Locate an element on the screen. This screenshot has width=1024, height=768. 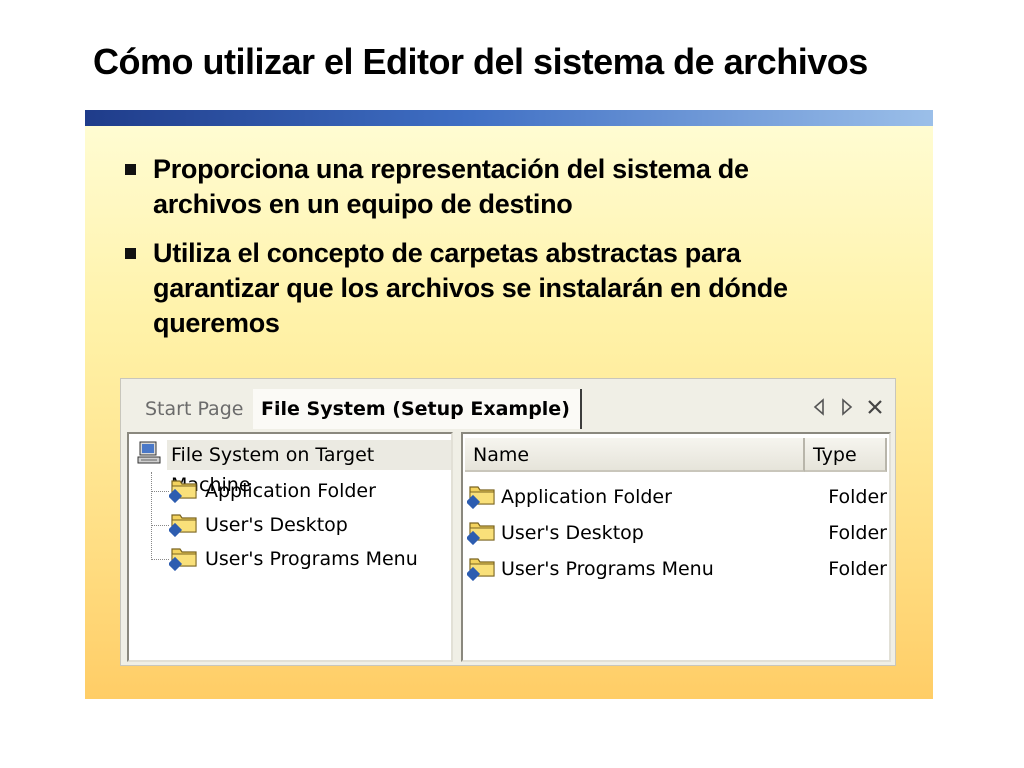
tree-root: File System on Target Machine is located at coordinates (294, 468).